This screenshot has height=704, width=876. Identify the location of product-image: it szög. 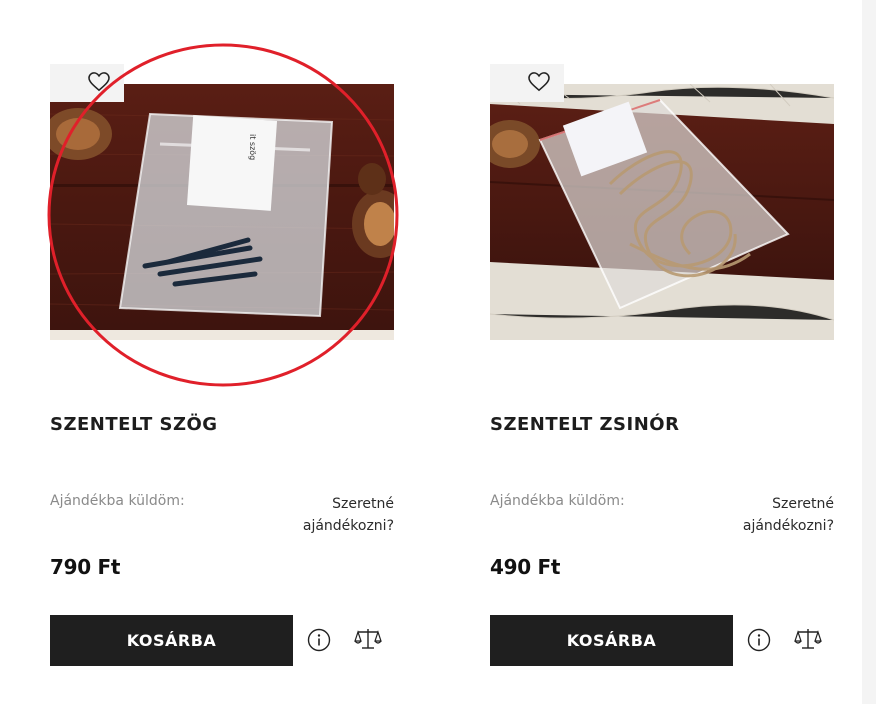
(222, 212).